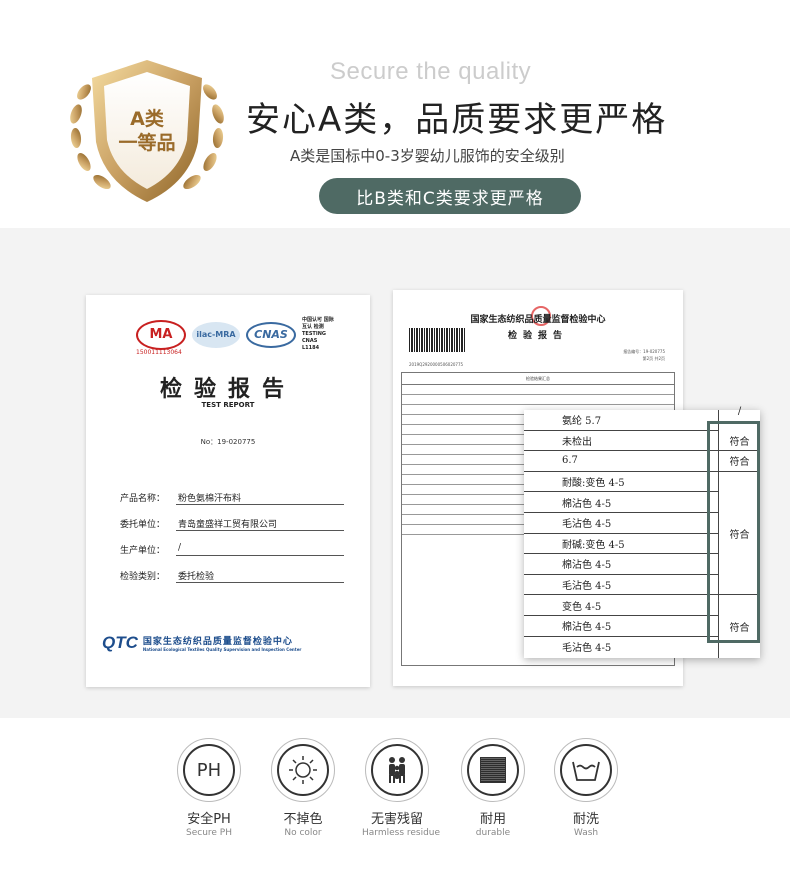  Describe the element at coordinates (739, 411) in the screenshot. I see `result-verdict: /` at that location.